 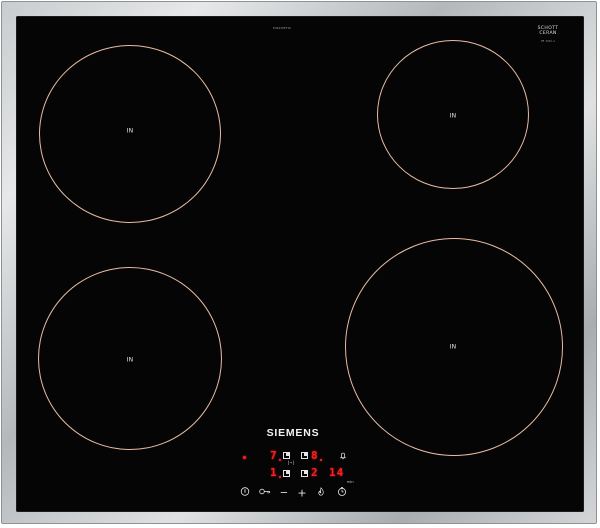 What do you see at coordinates (244, 457) in the screenshot?
I see `power-indicator` at bounding box center [244, 457].